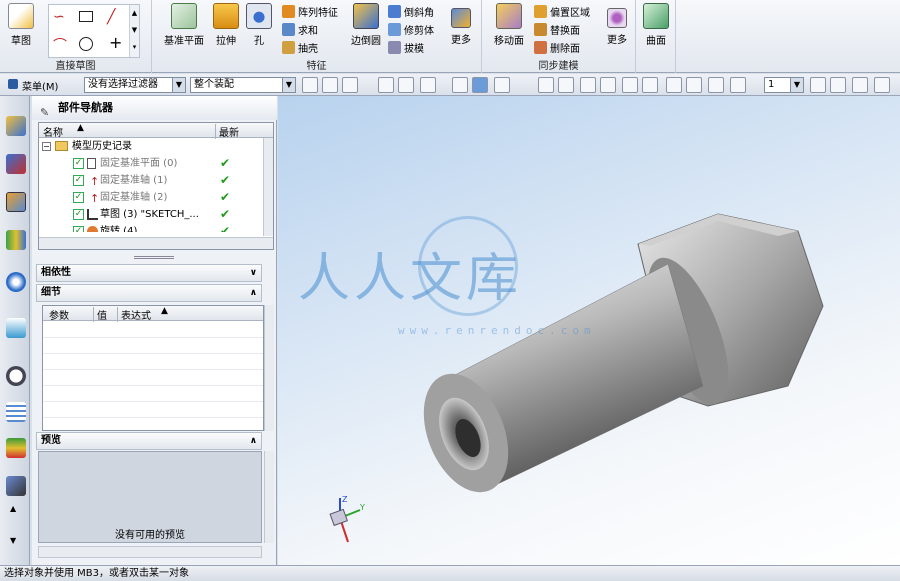 The height and width of the screenshot is (581, 900). Describe the element at coordinates (134, 314) in the screenshot. I see `column-expression: 表达式` at that location.